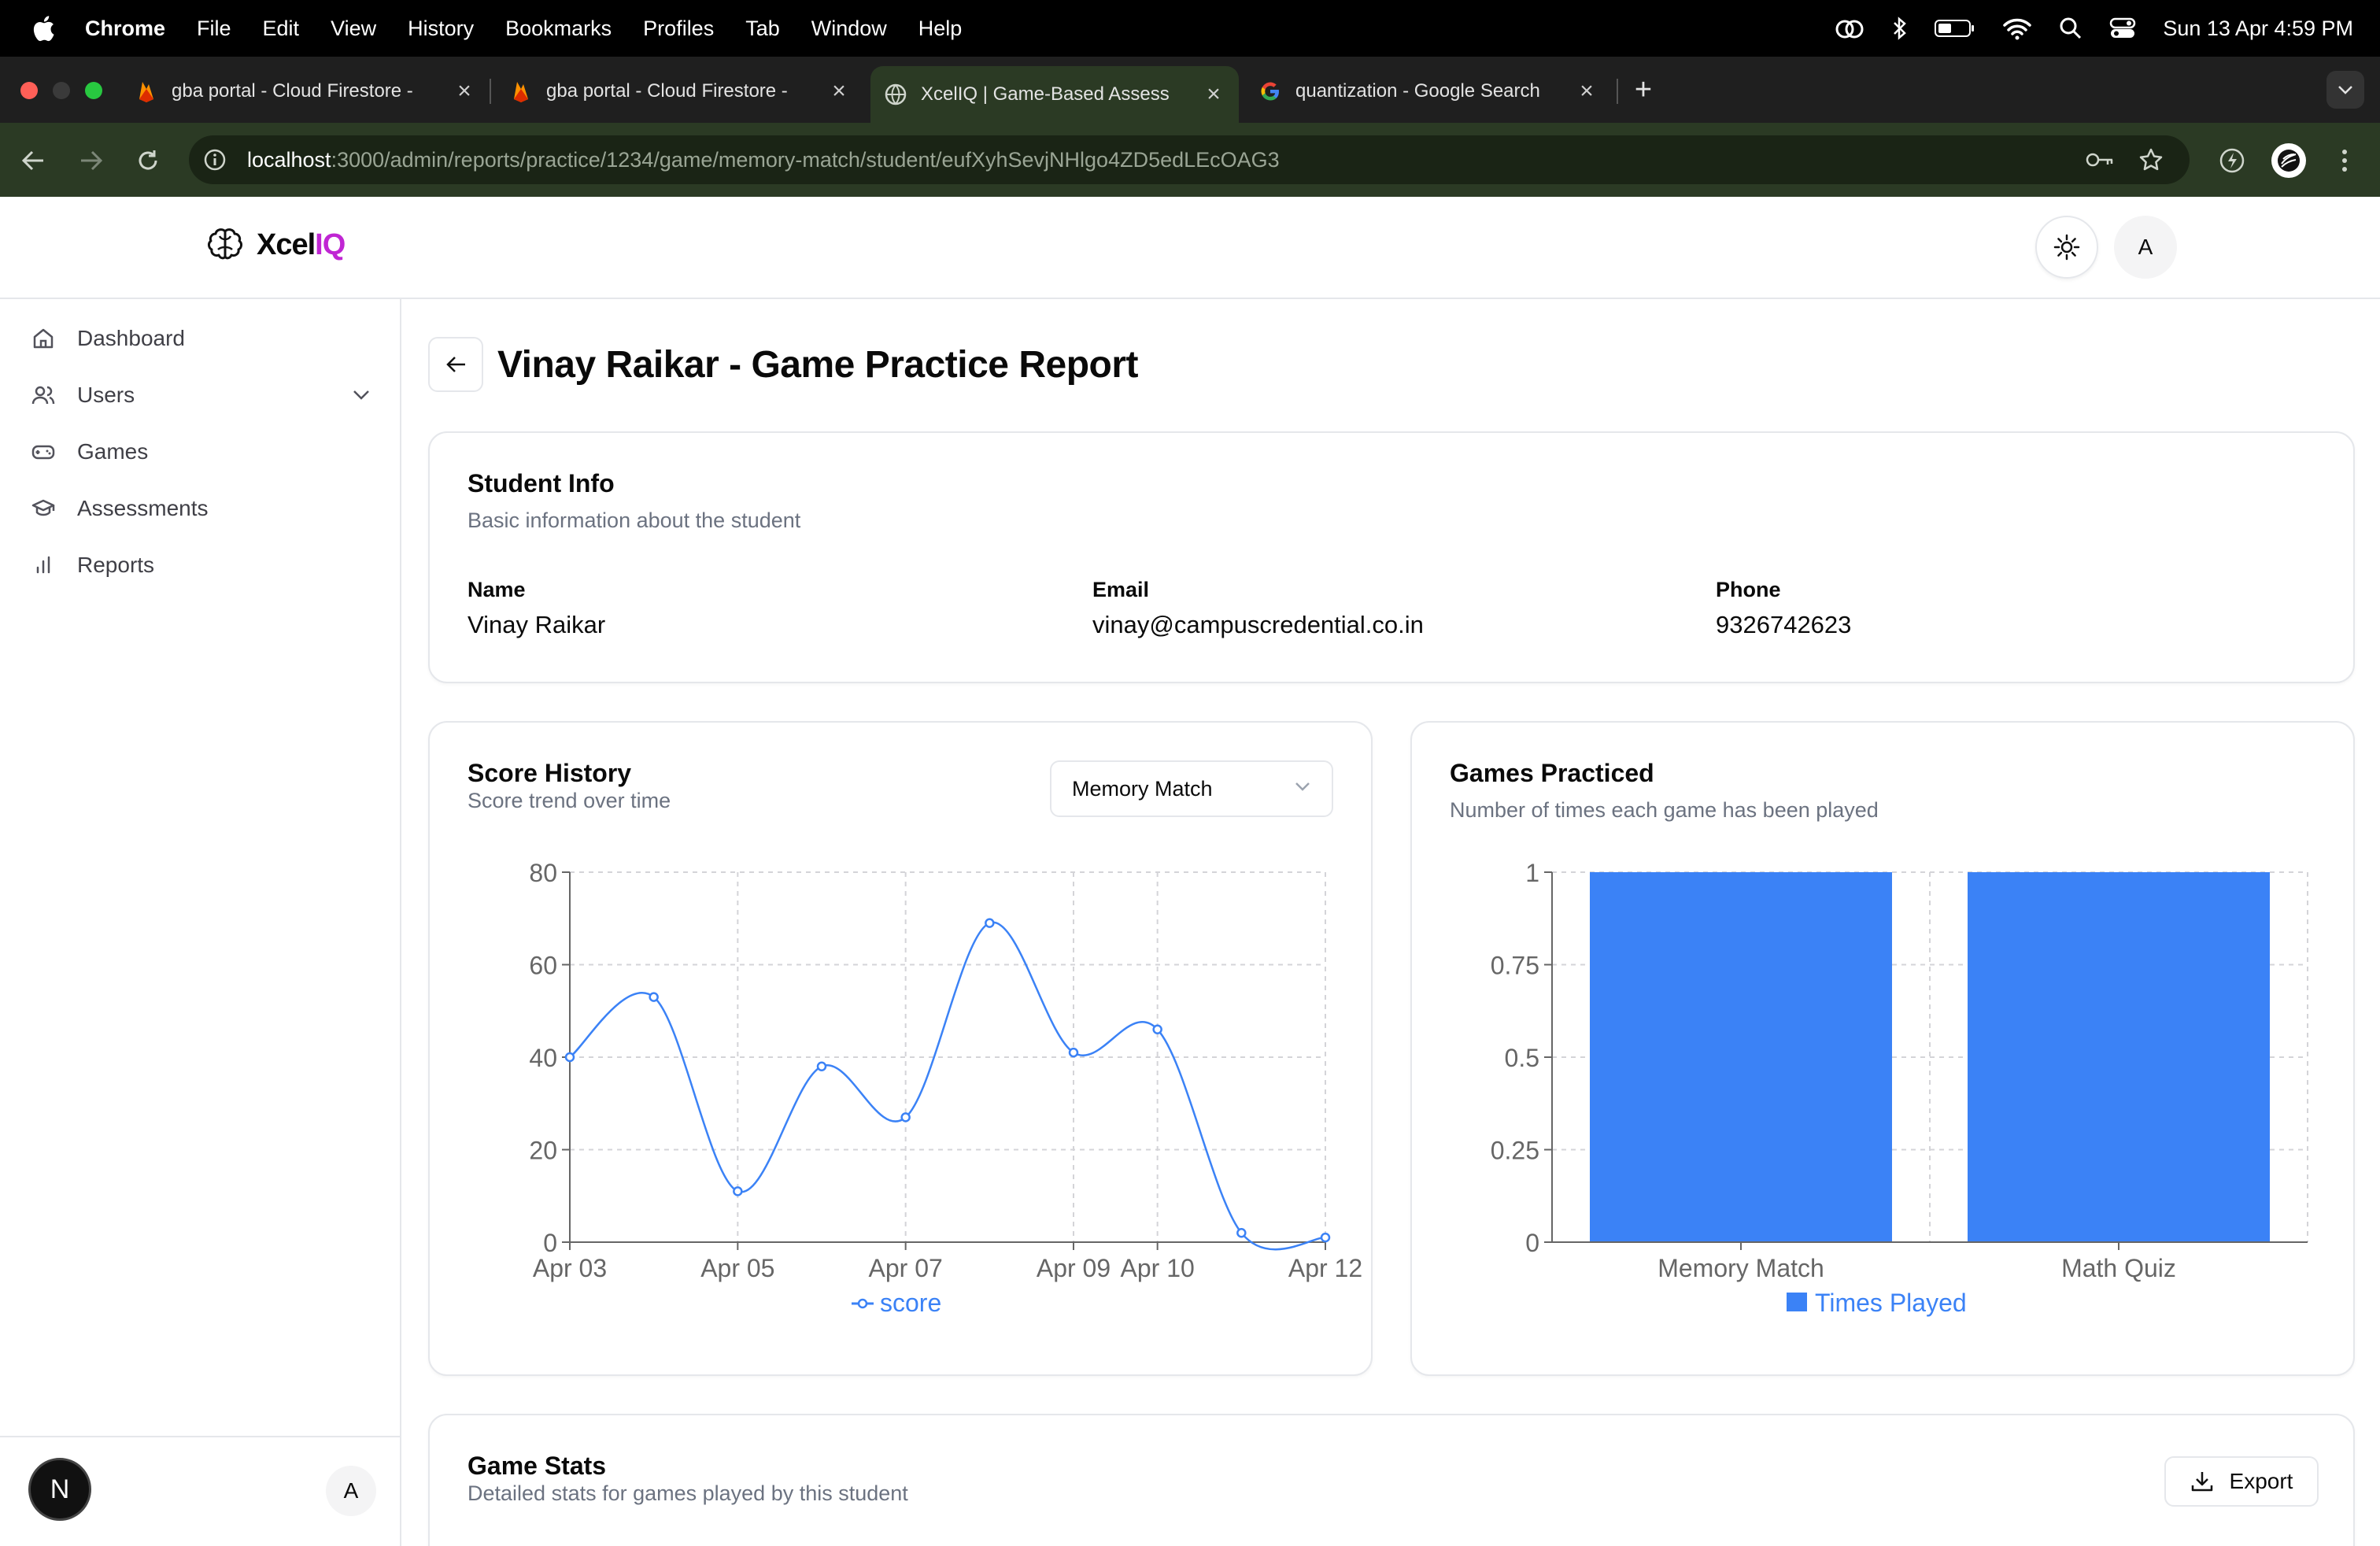  Describe the element at coordinates (1797, 1302) in the screenshot. I see `legend-swatch` at that location.